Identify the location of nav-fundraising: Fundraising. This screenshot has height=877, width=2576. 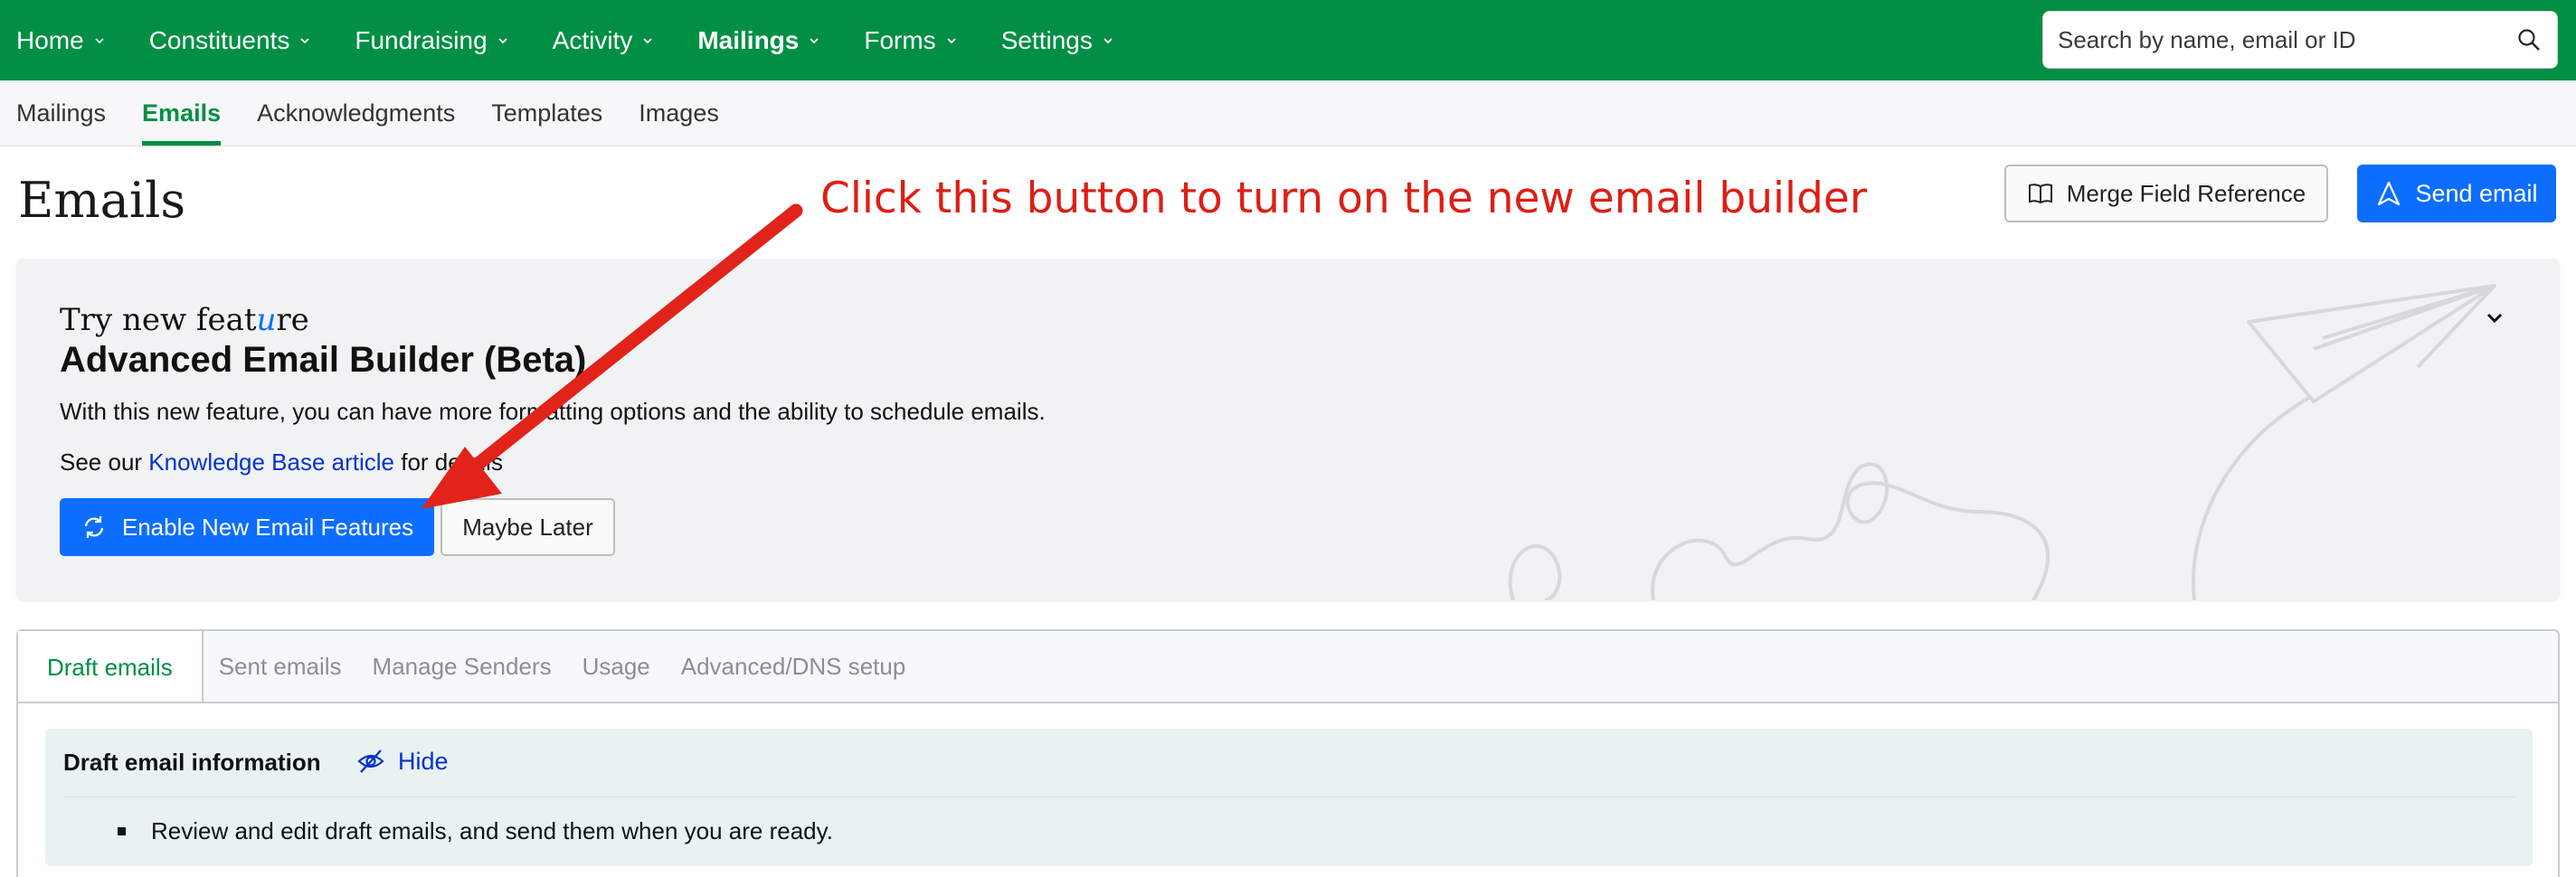
(432, 40).